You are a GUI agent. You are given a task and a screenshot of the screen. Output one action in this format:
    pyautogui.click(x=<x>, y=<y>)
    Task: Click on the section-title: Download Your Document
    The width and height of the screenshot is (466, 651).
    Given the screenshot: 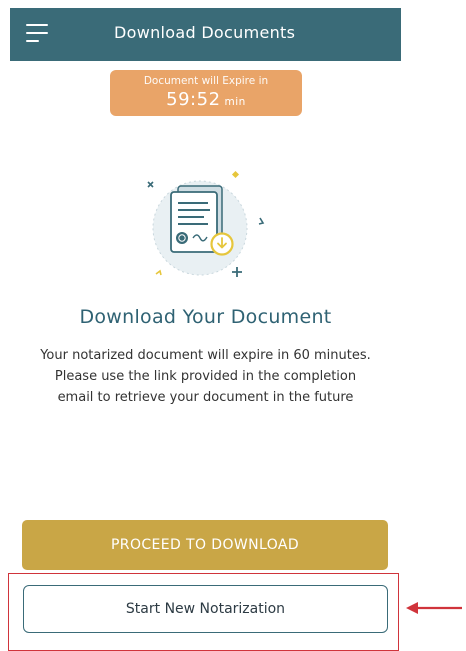 What is the action you would take?
    pyautogui.click(x=205, y=317)
    